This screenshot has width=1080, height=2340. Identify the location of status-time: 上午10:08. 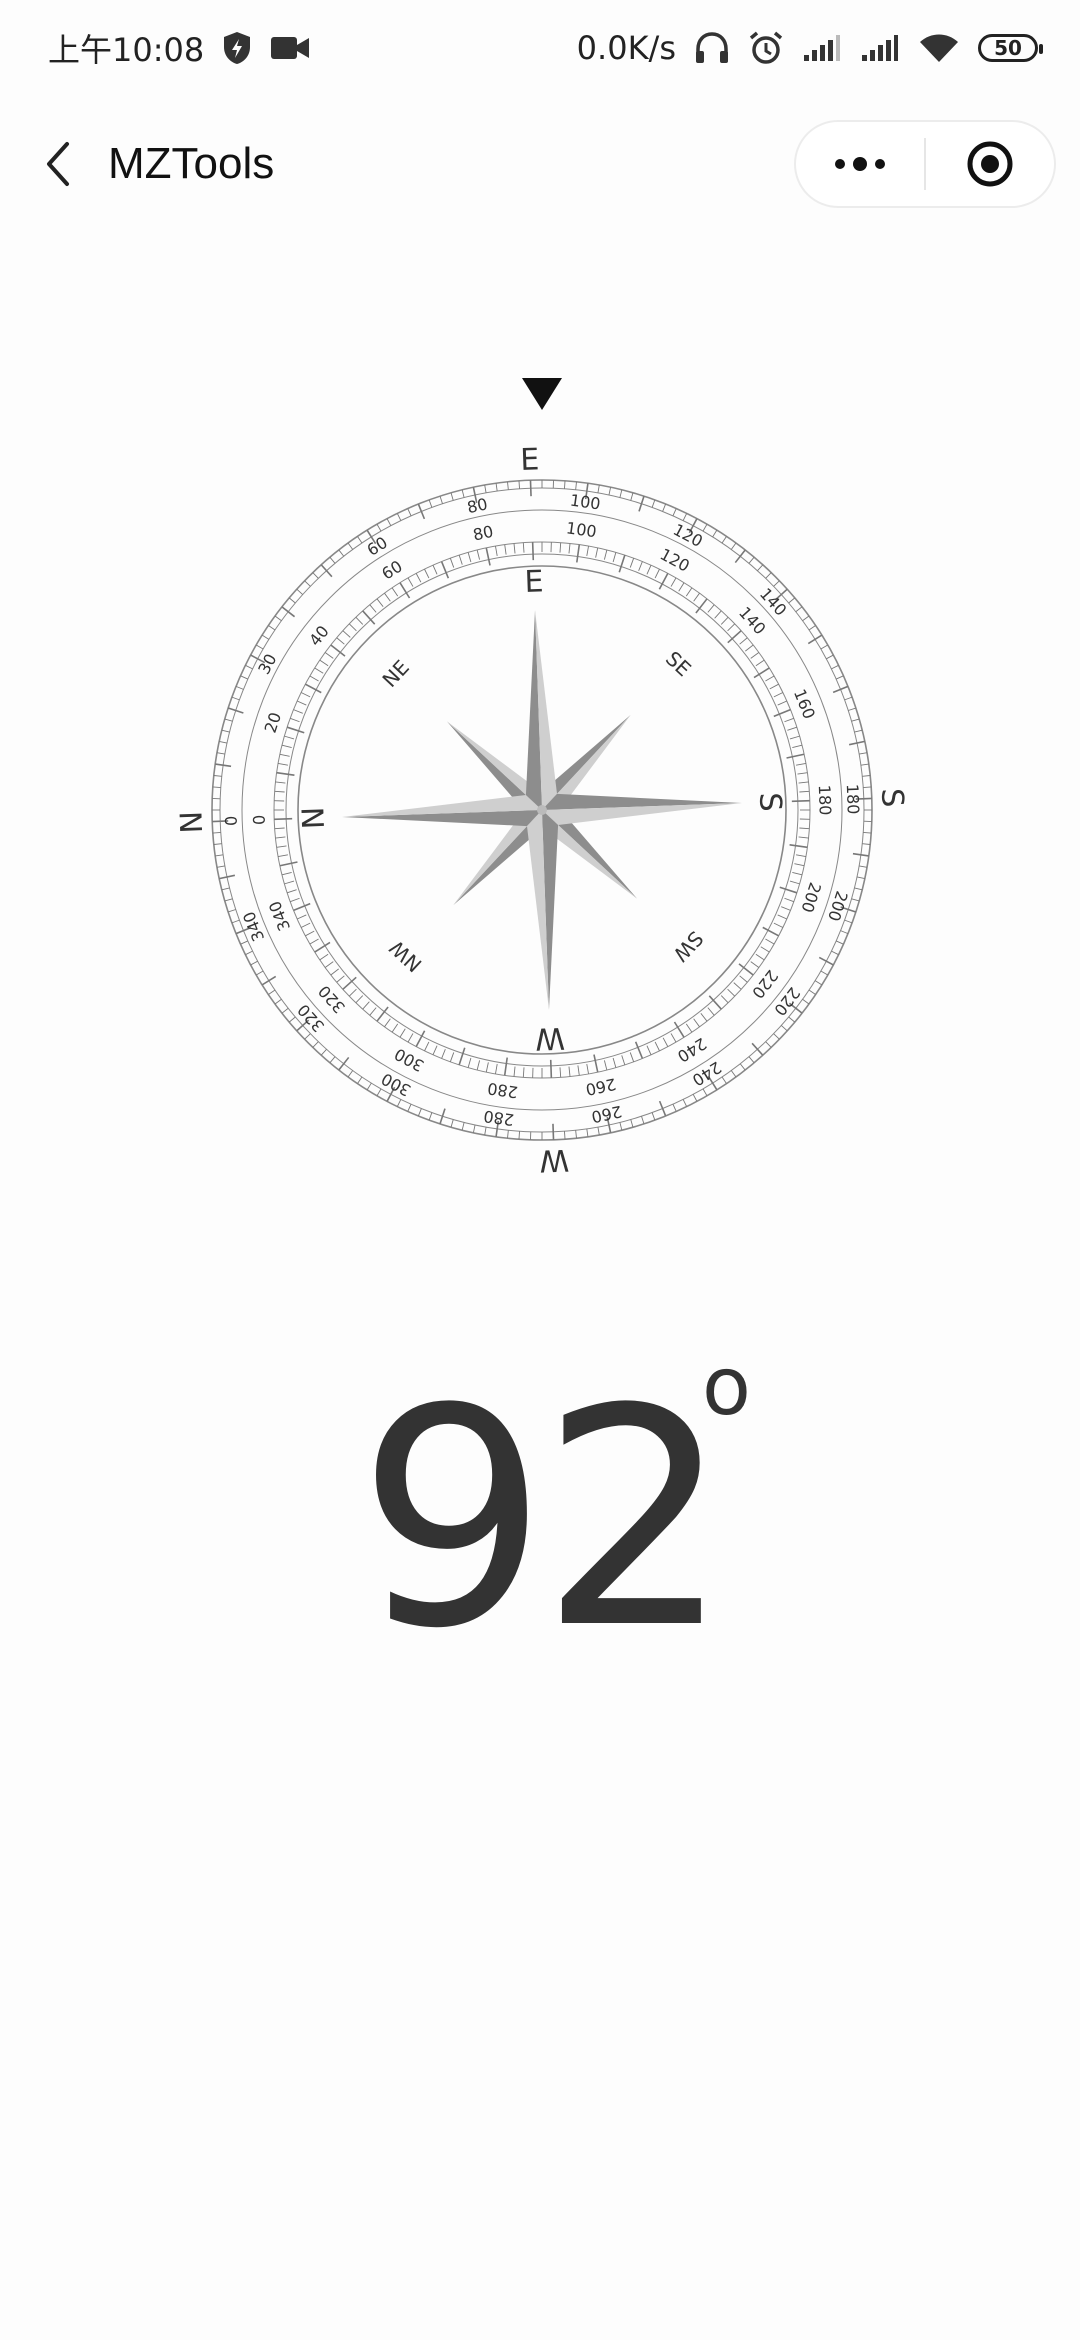
(126, 50).